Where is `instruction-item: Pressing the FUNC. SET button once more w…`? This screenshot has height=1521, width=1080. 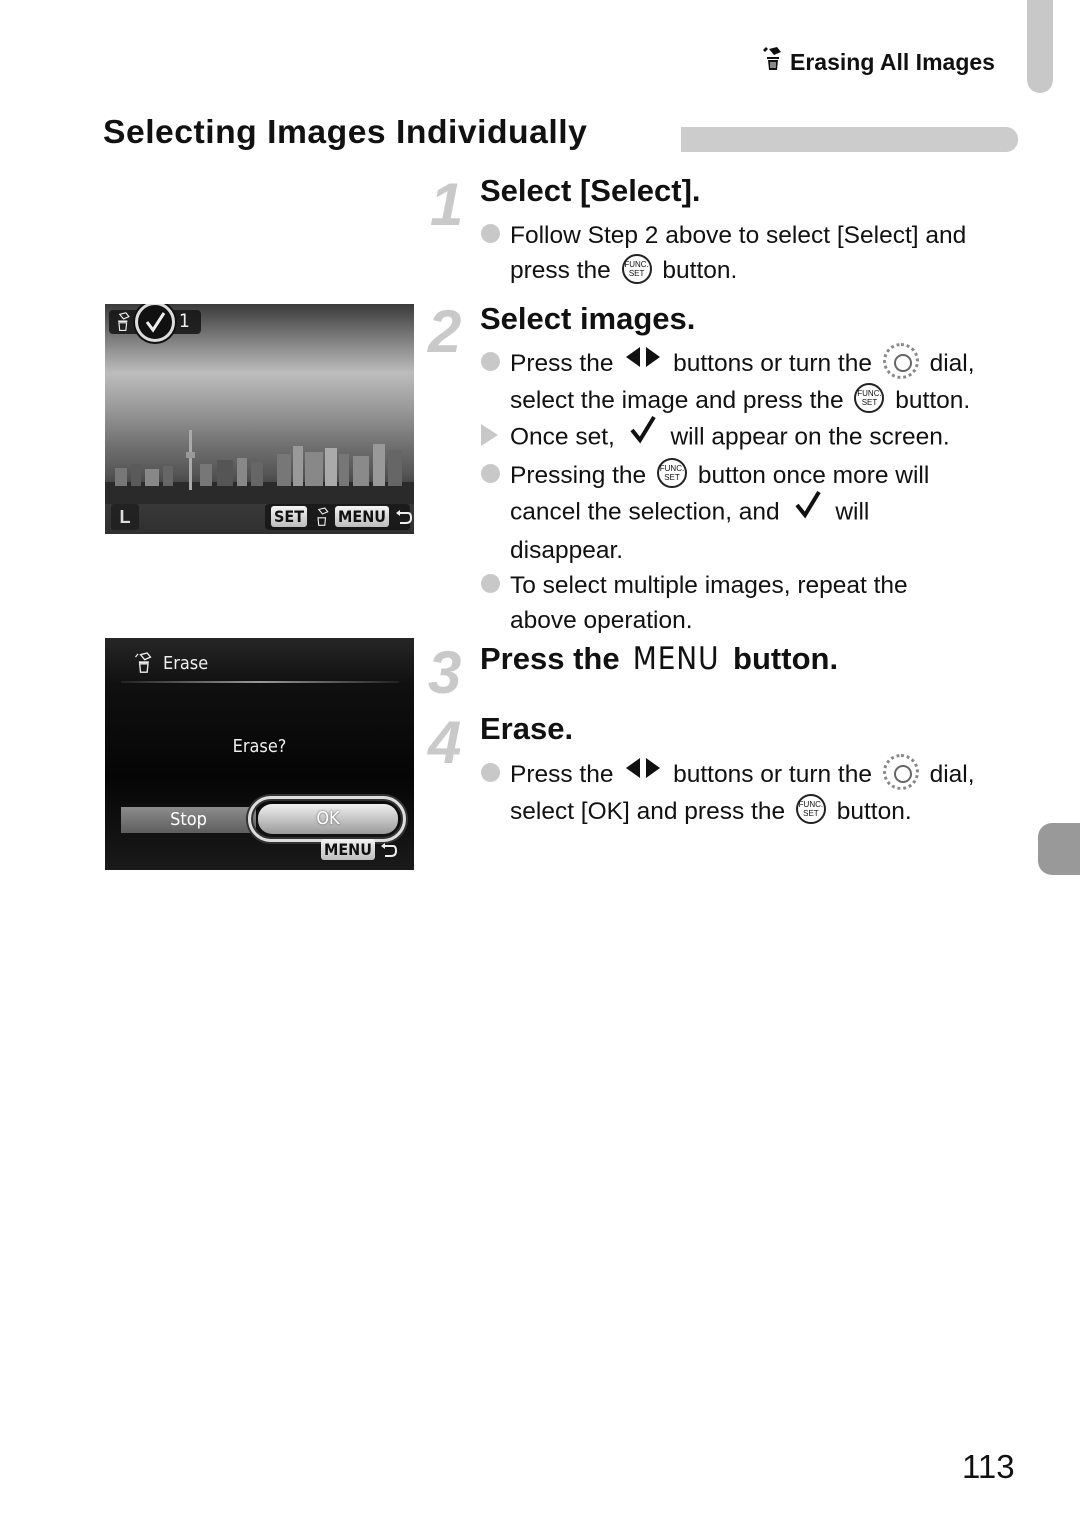
instruction-item: Pressing the FUNC. SET button once more w… is located at coordinates (771, 475).